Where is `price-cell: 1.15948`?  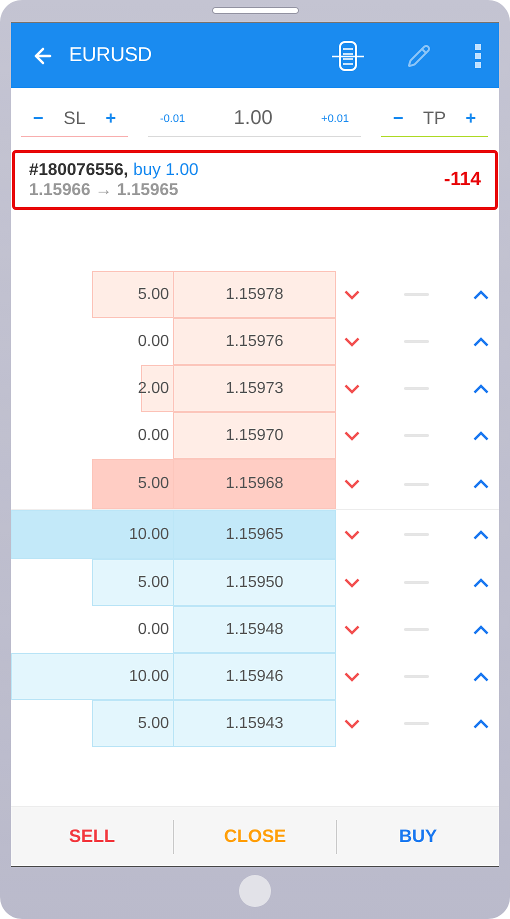 price-cell: 1.15948 is located at coordinates (254, 629).